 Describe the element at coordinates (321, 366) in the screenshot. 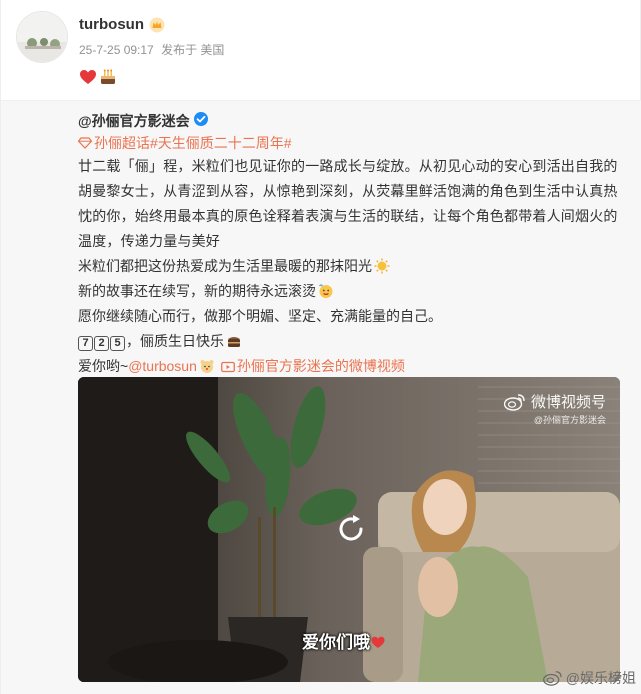

I see `video-link: 孙俪官方影迷会的微博视频` at that location.